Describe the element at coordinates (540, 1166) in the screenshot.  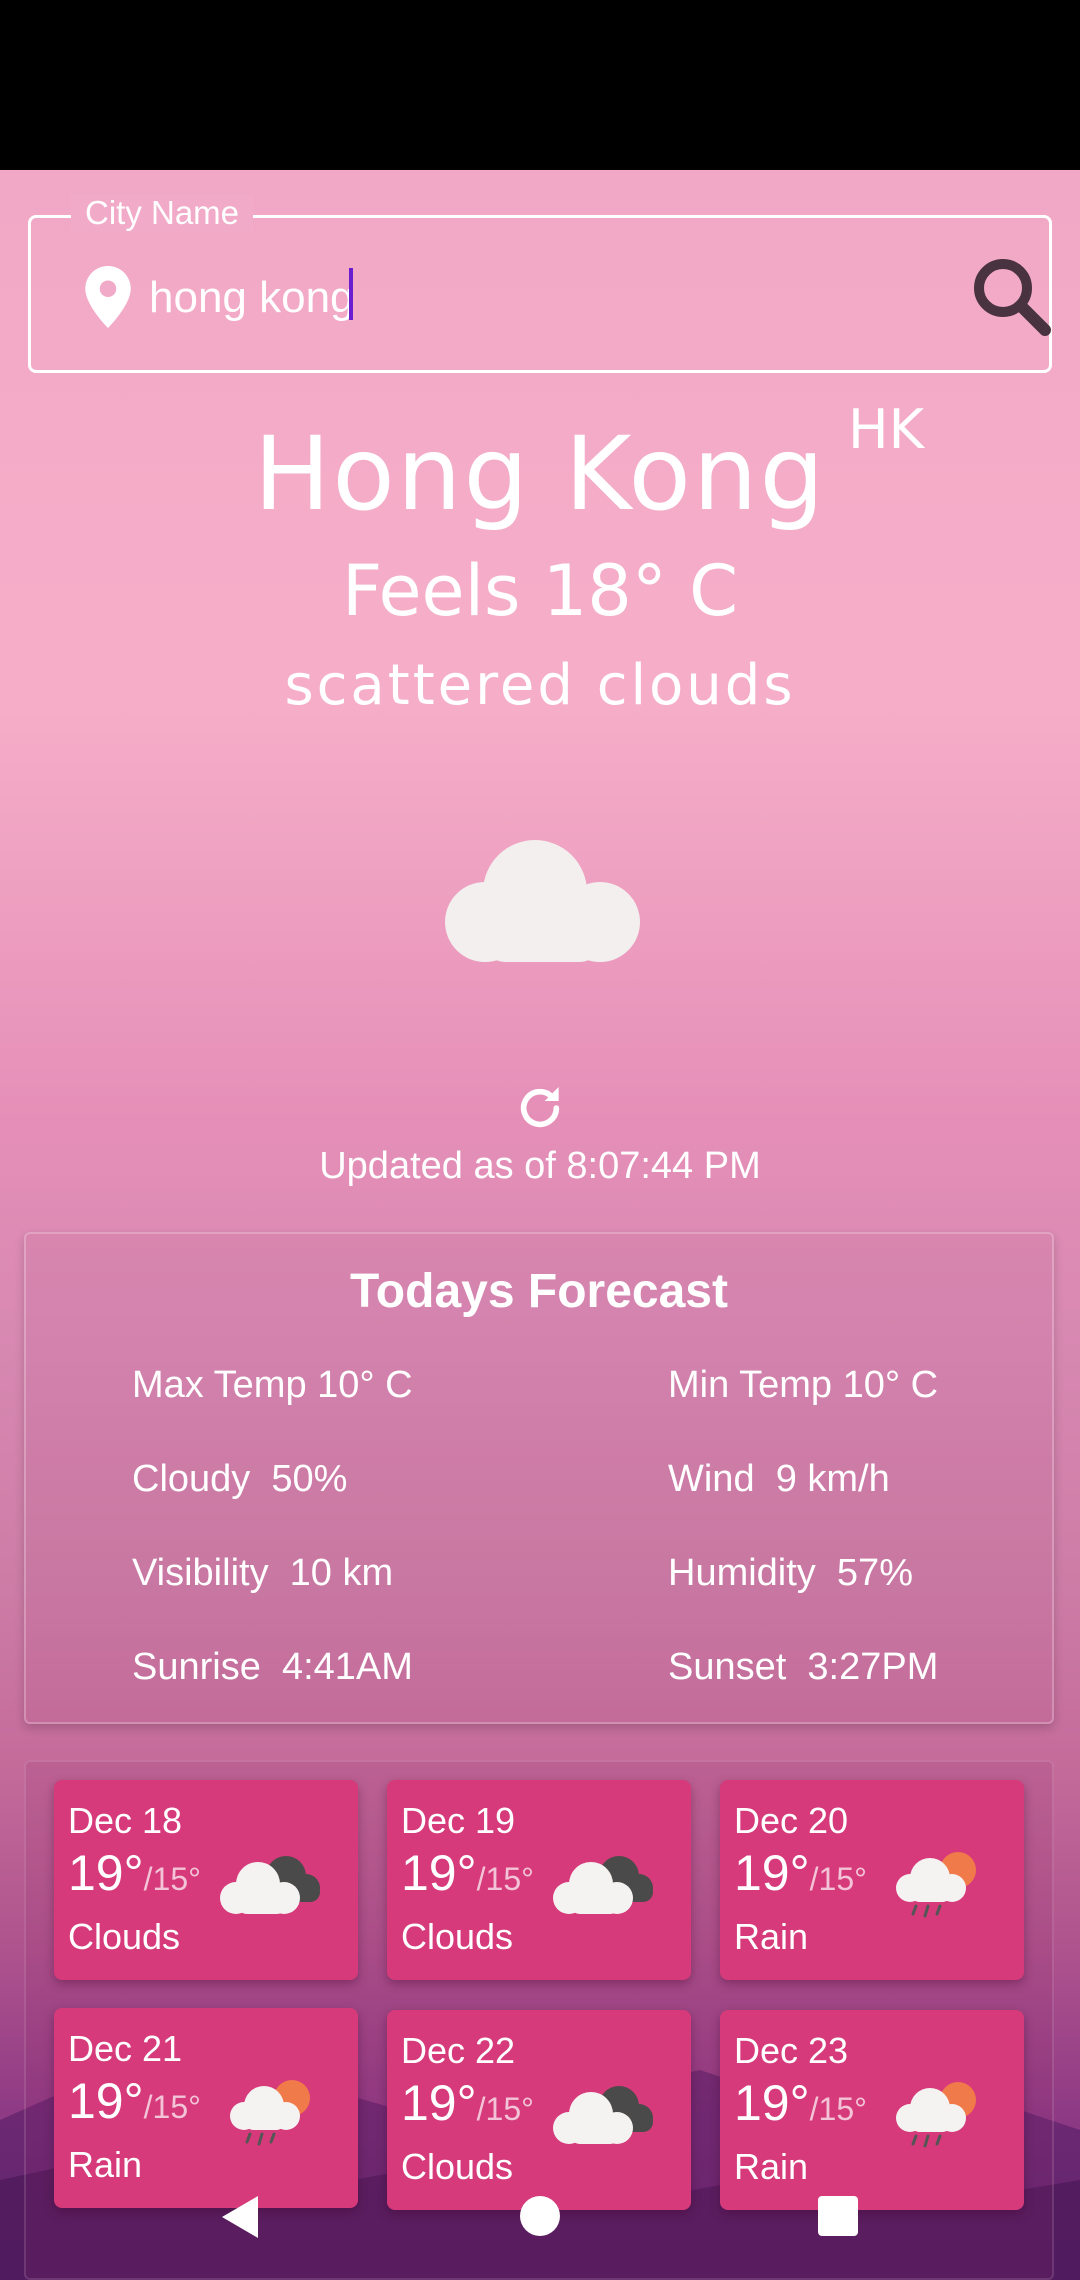
I see `updated-time: Updated as of 8:07:44 PM` at that location.